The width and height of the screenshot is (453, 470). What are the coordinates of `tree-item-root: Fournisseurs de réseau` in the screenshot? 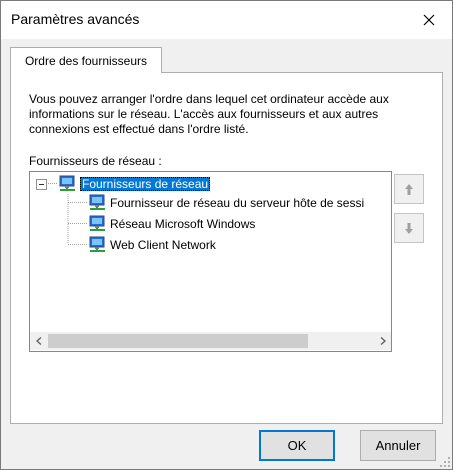 It's located at (134, 184).